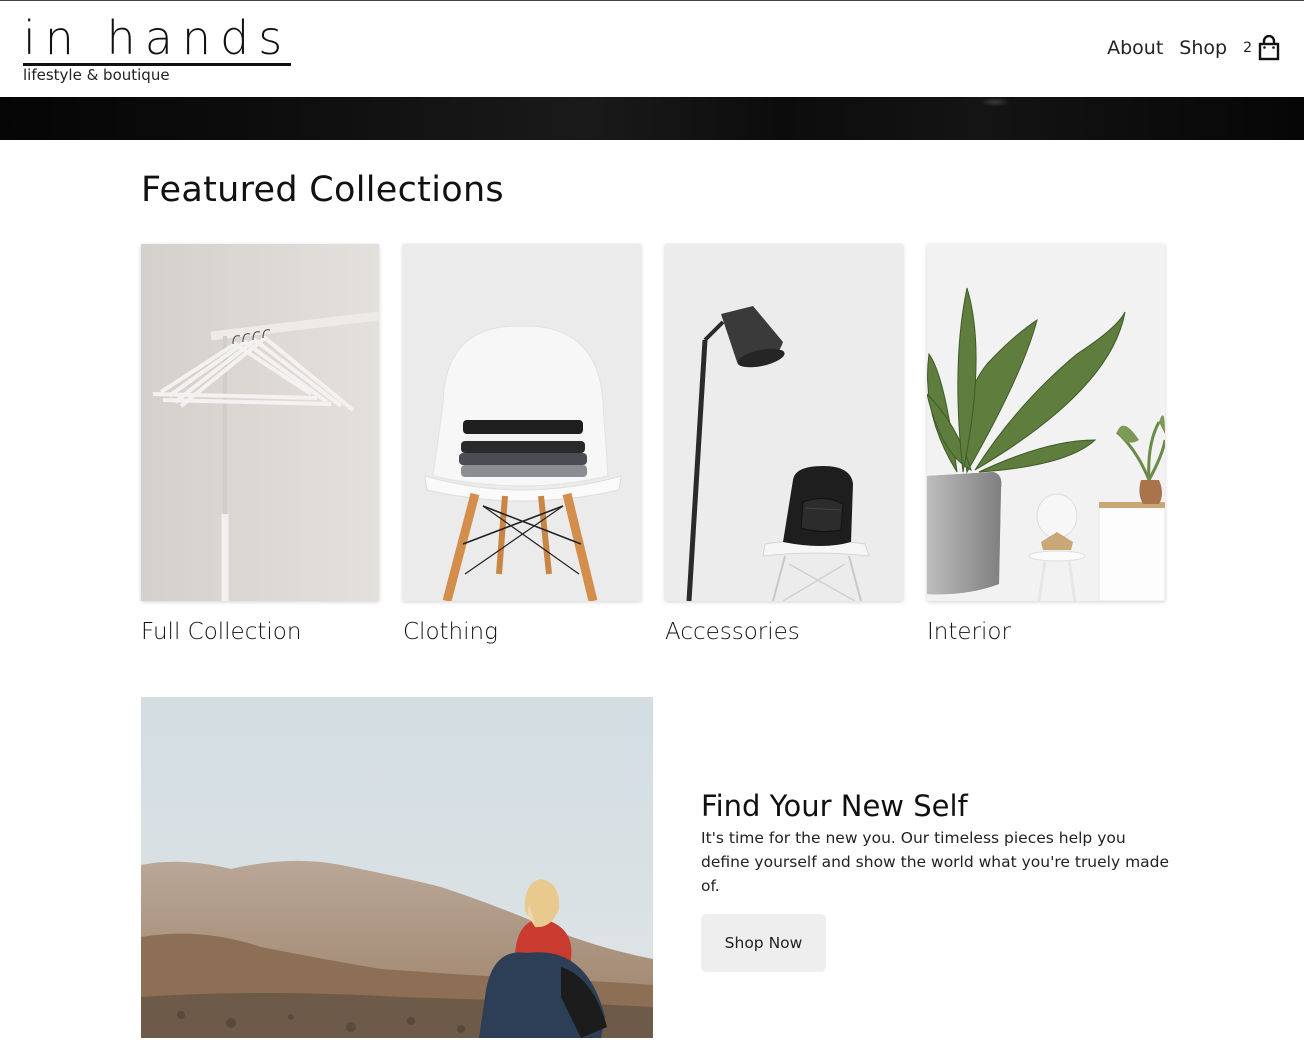 Image resolution: width=1304 pixels, height=1051 pixels. Describe the element at coordinates (784, 422) in the screenshot. I see `lamp-backpack-image` at that location.